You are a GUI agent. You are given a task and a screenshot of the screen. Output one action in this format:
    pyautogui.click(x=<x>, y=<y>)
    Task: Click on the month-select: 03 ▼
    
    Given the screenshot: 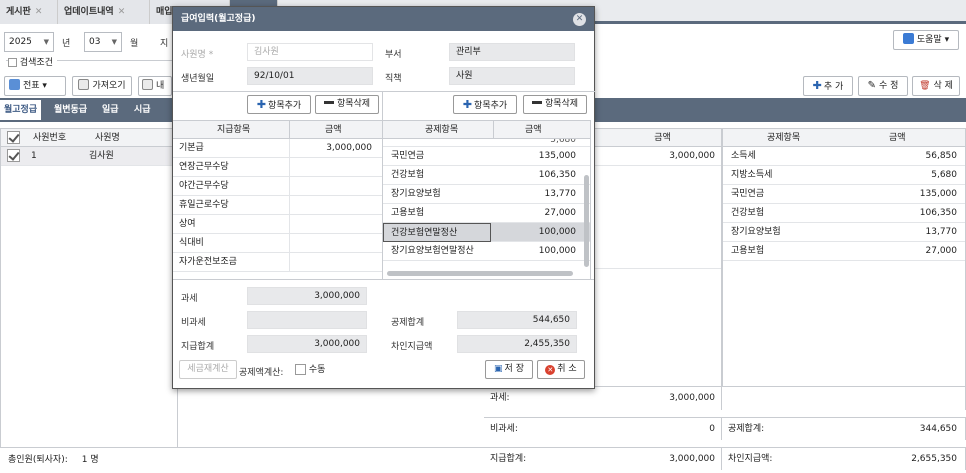 What is the action you would take?
    pyautogui.click(x=103, y=42)
    